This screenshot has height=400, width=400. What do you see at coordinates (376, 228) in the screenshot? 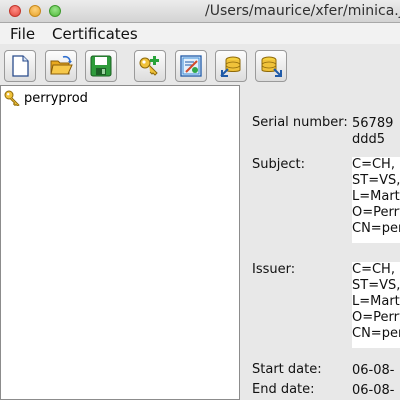
I see `subject-line: CN=per` at bounding box center [376, 228].